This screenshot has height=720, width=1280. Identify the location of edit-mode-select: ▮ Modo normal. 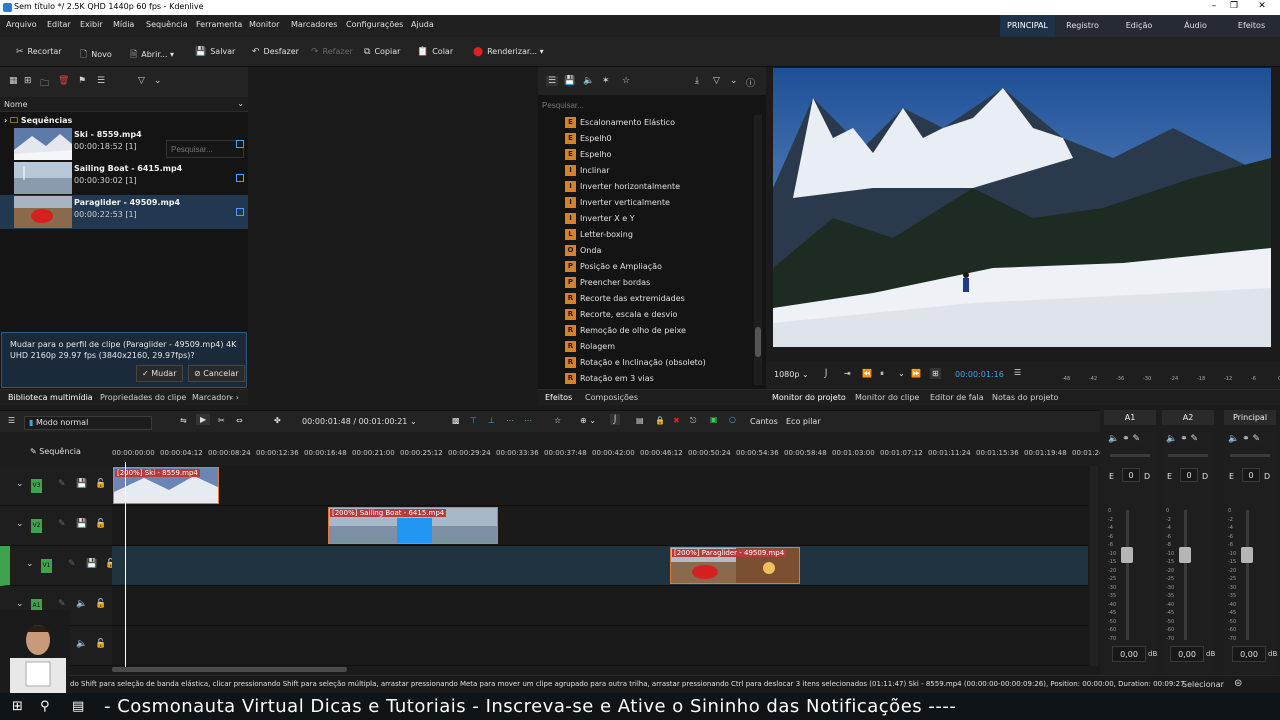
(88, 423).